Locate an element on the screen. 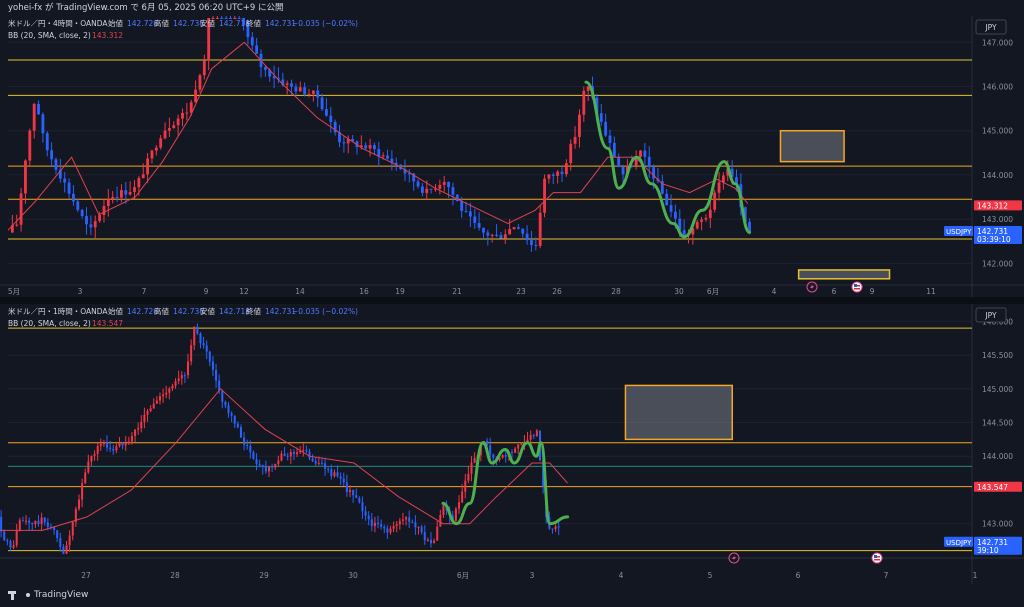  pane-divider is located at coordinates (512, 300).